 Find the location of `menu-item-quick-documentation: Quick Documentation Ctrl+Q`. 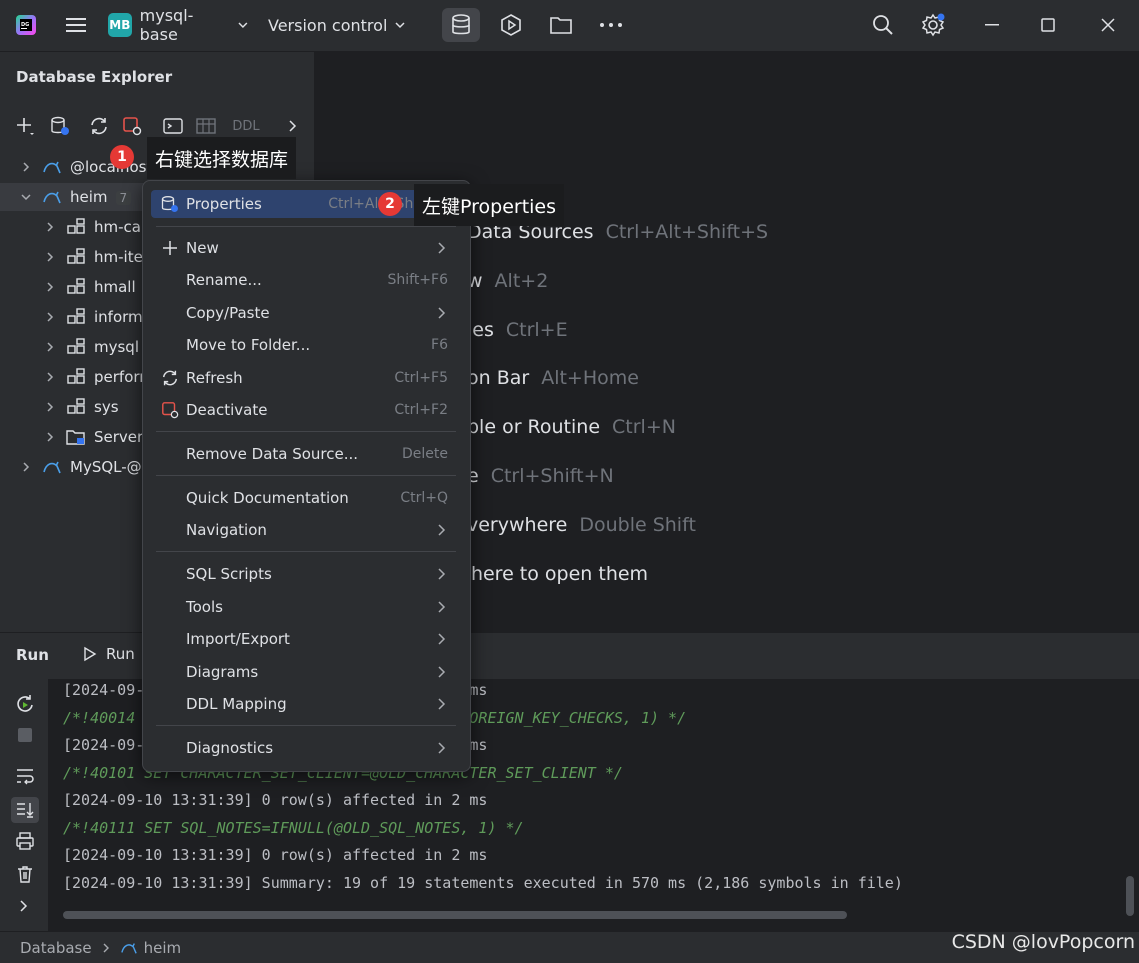

menu-item-quick-documentation: Quick Documentation Ctrl+Q is located at coordinates (306, 498).